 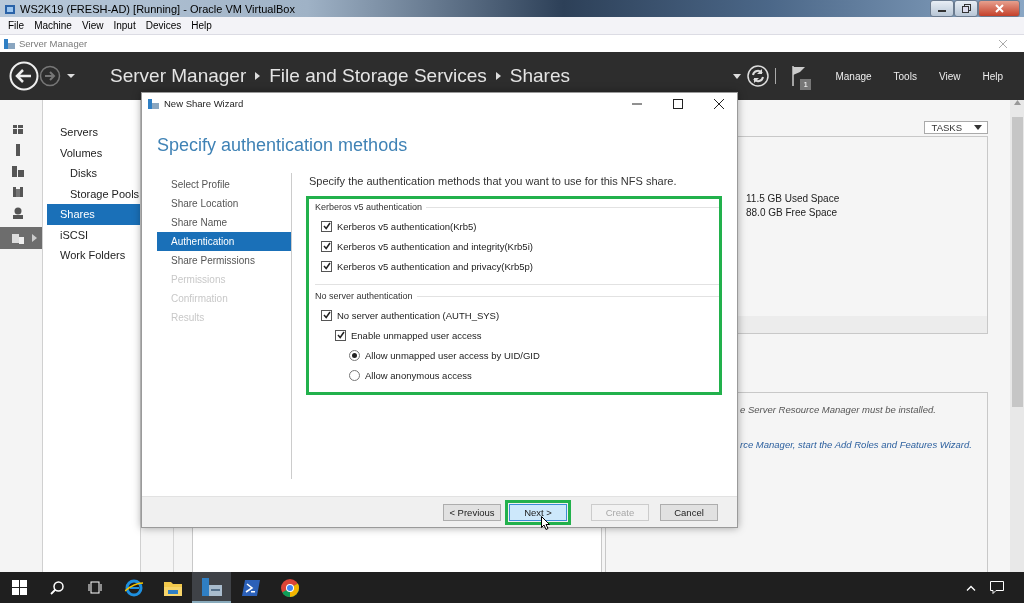 What do you see at coordinates (856, 444) in the screenshot?
I see `info-link-text: rce Manager, start the Add Roles and Features Wizard.` at bounding box center [856, 444].